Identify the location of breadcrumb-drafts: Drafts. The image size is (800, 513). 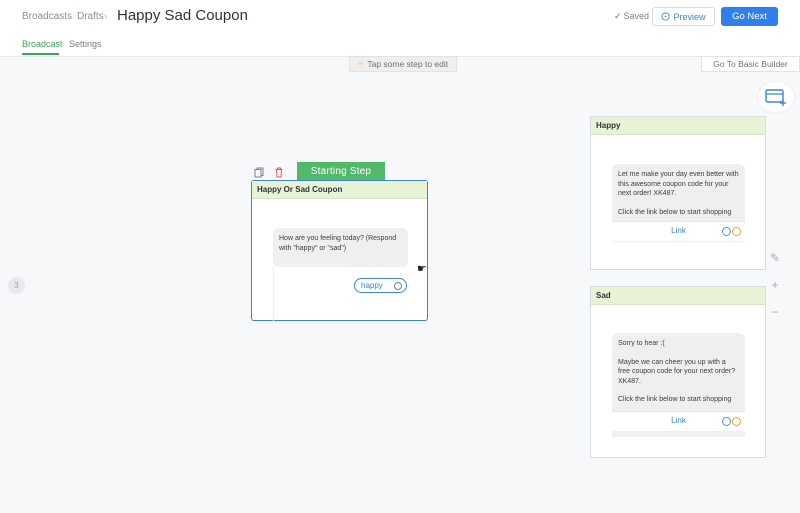
(90, 16).